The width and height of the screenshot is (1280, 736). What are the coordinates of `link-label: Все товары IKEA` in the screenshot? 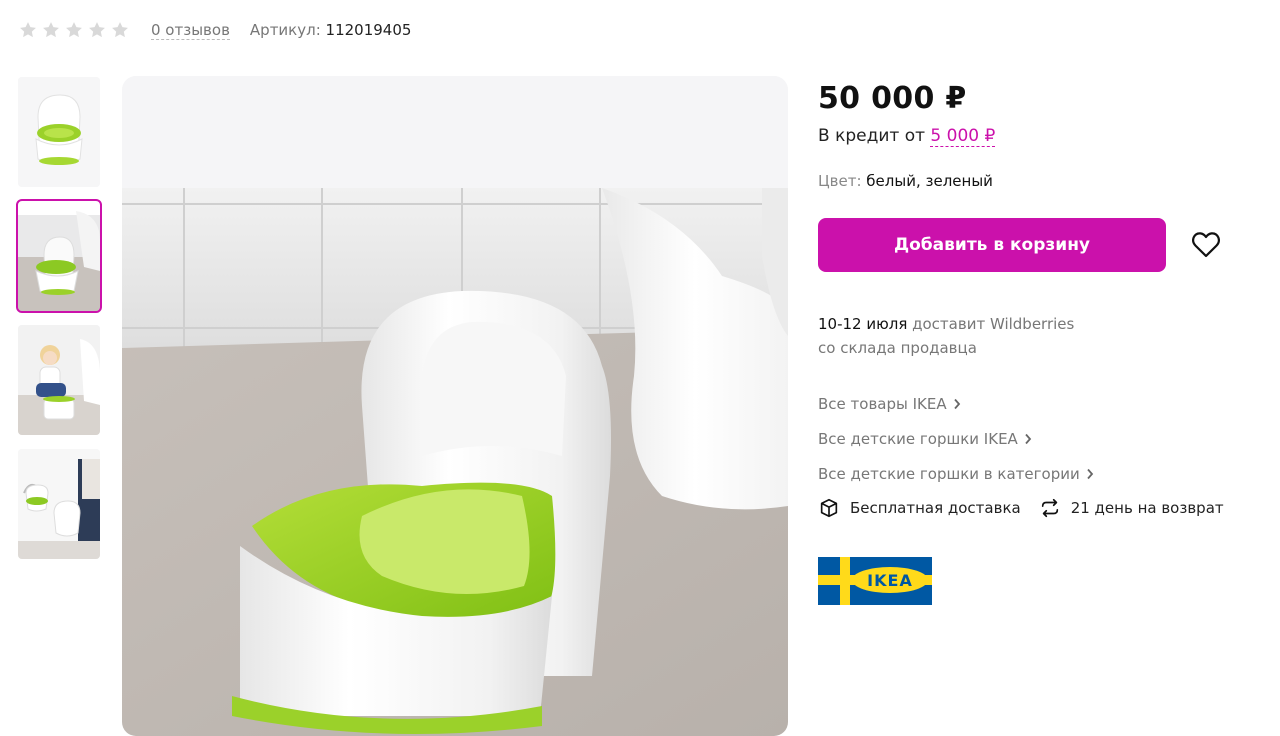 It's located at (882, 404).